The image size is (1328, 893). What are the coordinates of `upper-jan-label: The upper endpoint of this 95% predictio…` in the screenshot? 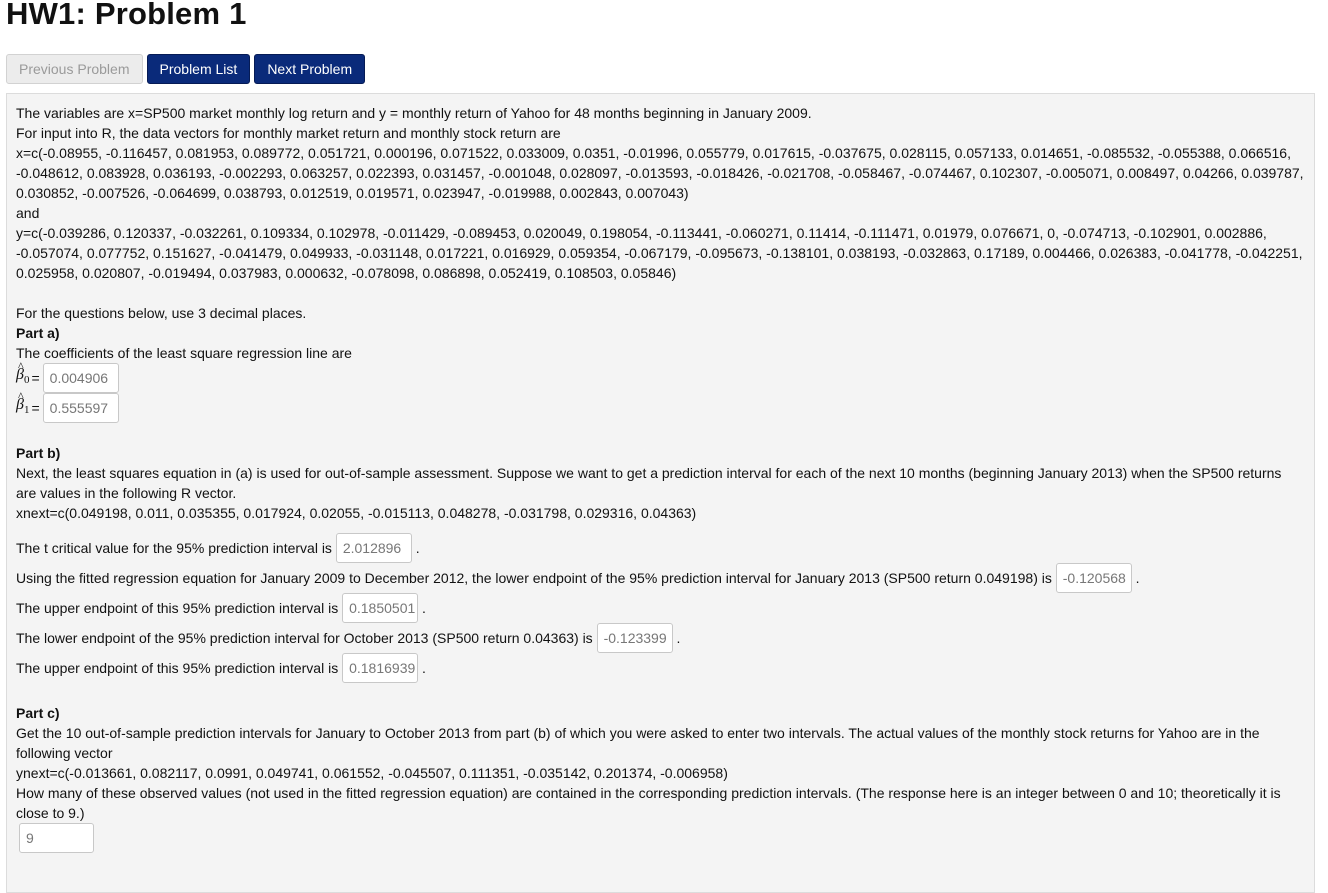 It's located at (177, 608).